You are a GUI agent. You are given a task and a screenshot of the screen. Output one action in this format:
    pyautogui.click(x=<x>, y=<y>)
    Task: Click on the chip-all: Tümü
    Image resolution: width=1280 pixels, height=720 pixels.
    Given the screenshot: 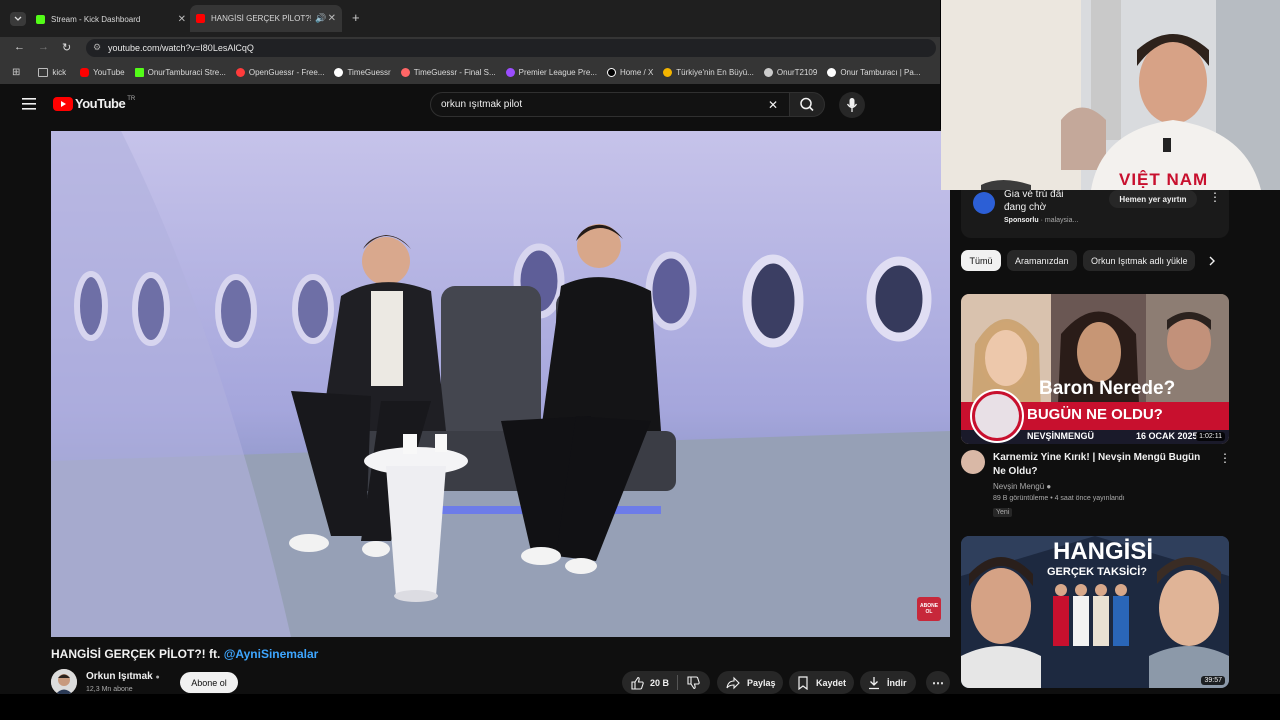 What is the action you would take?
    pyautogui.click(x=981, y=260)
    